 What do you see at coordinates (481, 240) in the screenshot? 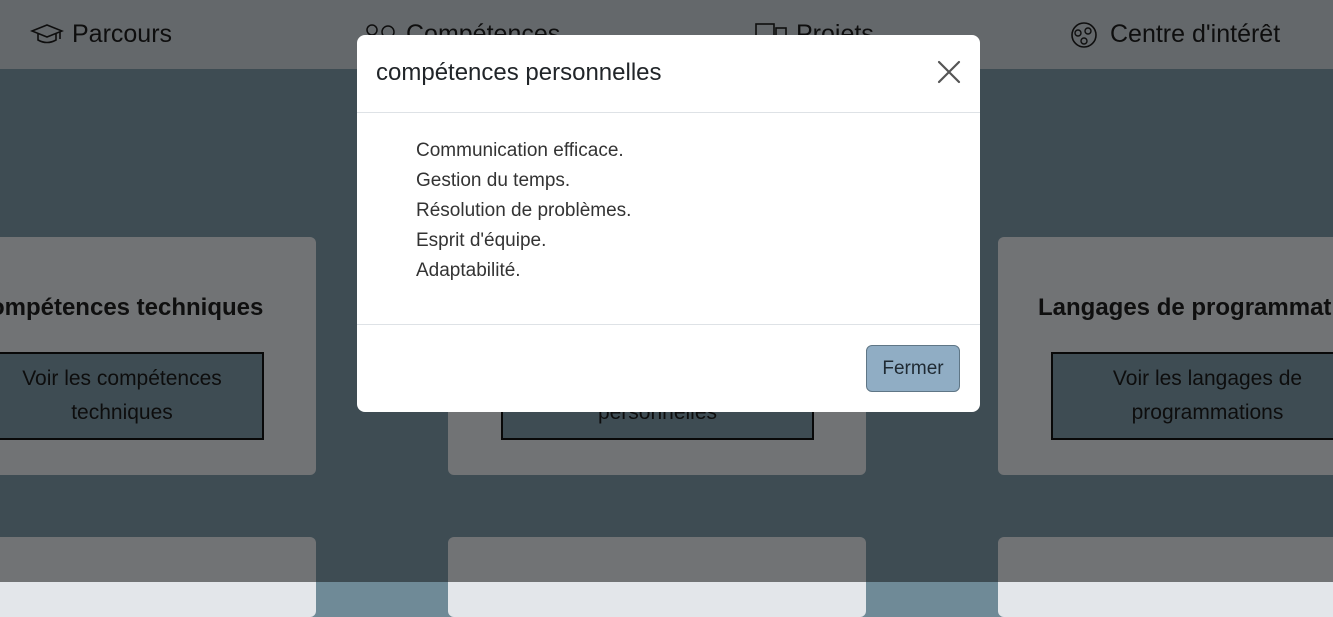
I see `list-item: Esprit d'équipe.` at bounding box center [481, 240].